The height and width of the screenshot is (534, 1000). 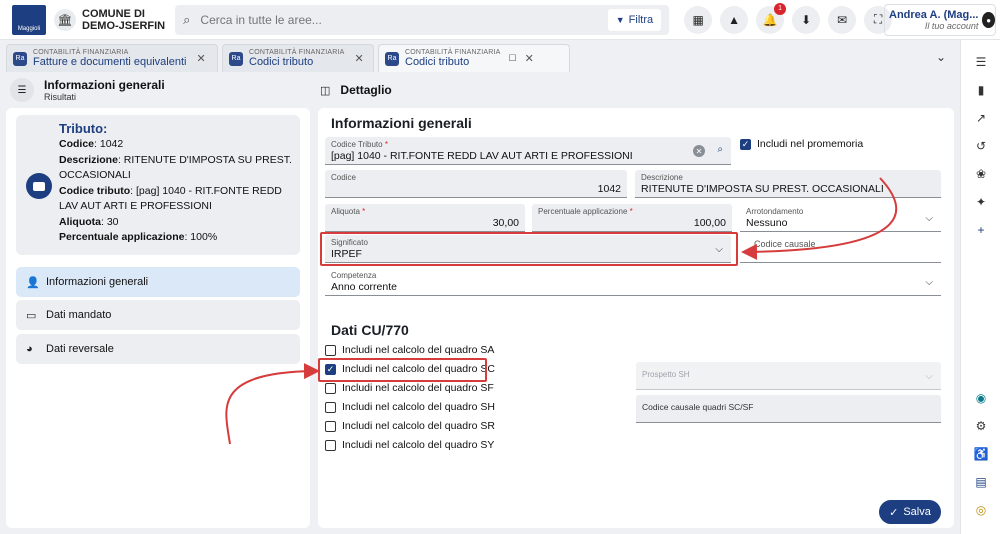 What do you see at coordinates (346, 254) in the screenshot?
I see `significato-value: IRPEF` at bounding box center [346, 254].